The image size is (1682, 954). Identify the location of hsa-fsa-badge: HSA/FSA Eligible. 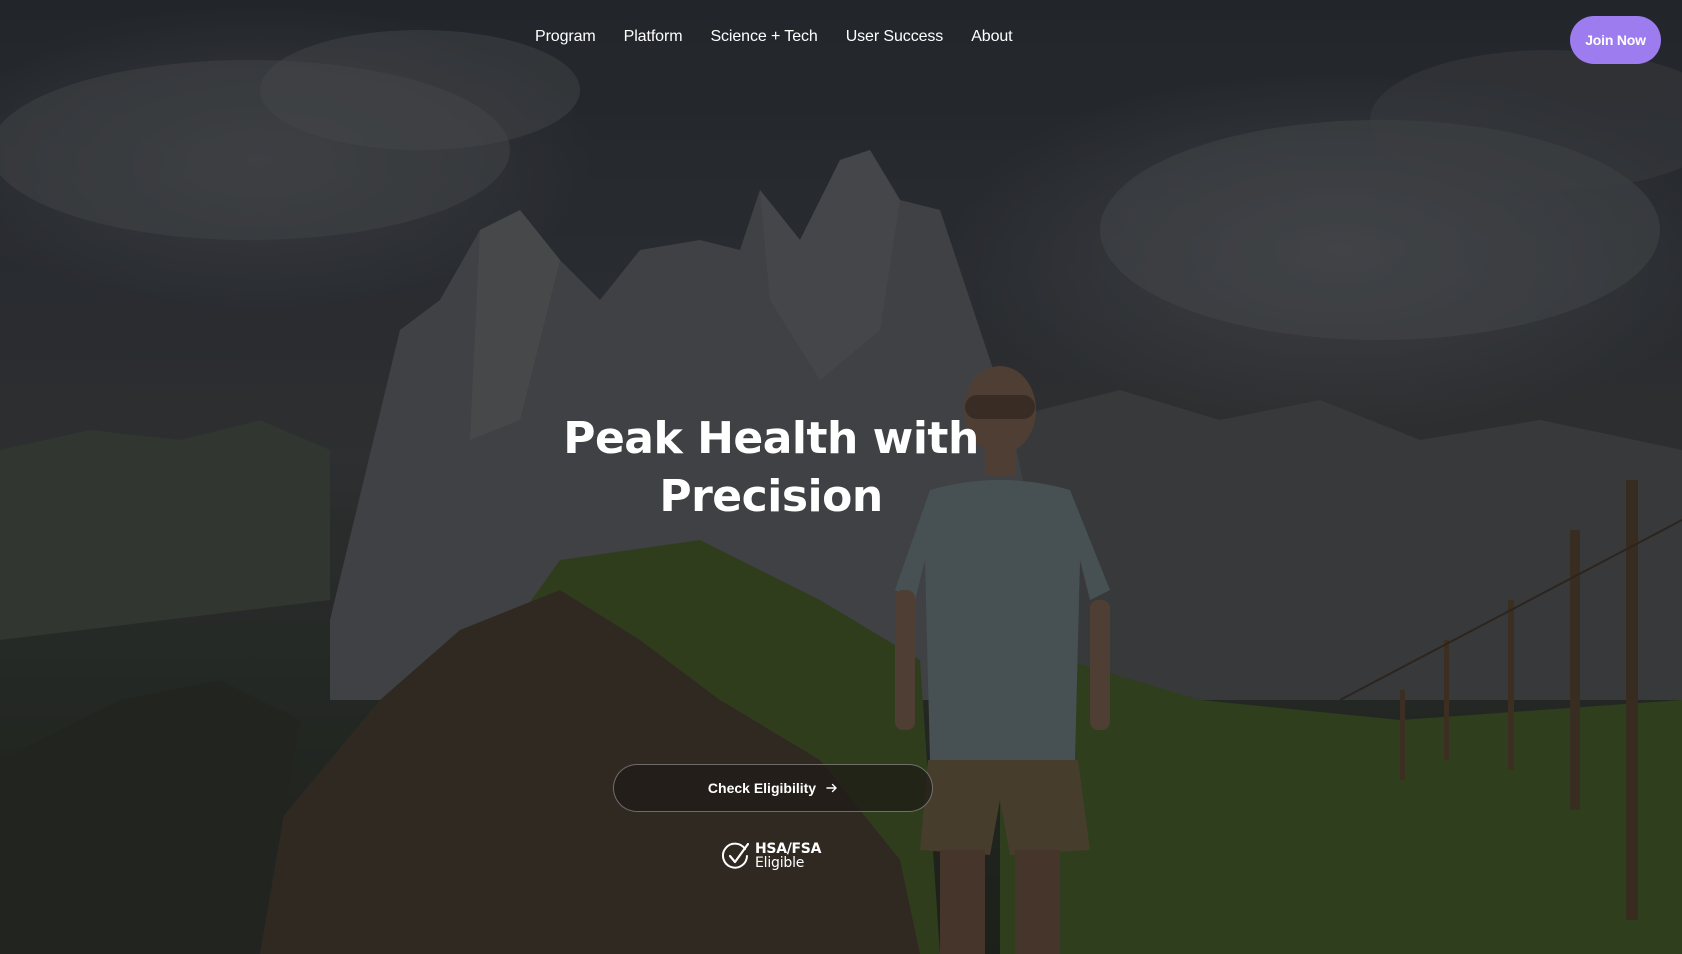
(771, 856).